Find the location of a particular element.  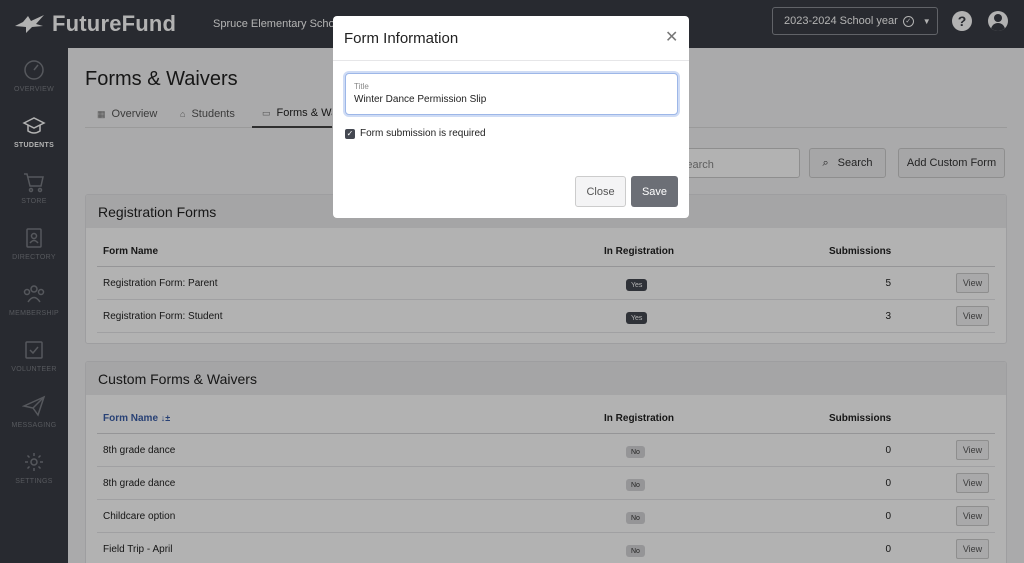

save-button: Save is located at coordinates (654, 191).